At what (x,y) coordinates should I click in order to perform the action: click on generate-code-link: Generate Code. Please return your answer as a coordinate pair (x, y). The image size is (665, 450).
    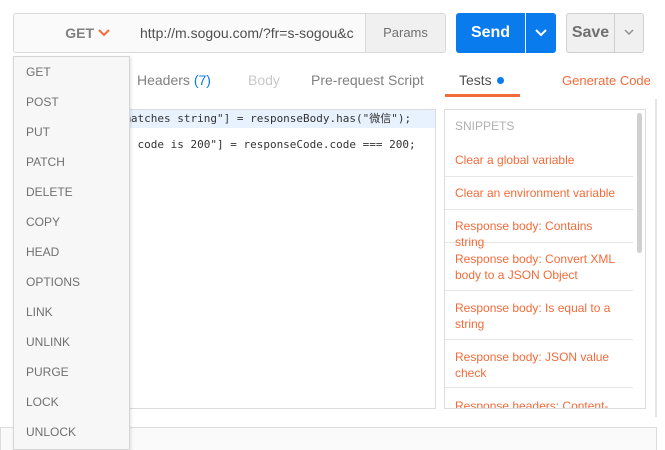
    Looking at the image, I should click on (606, 81).